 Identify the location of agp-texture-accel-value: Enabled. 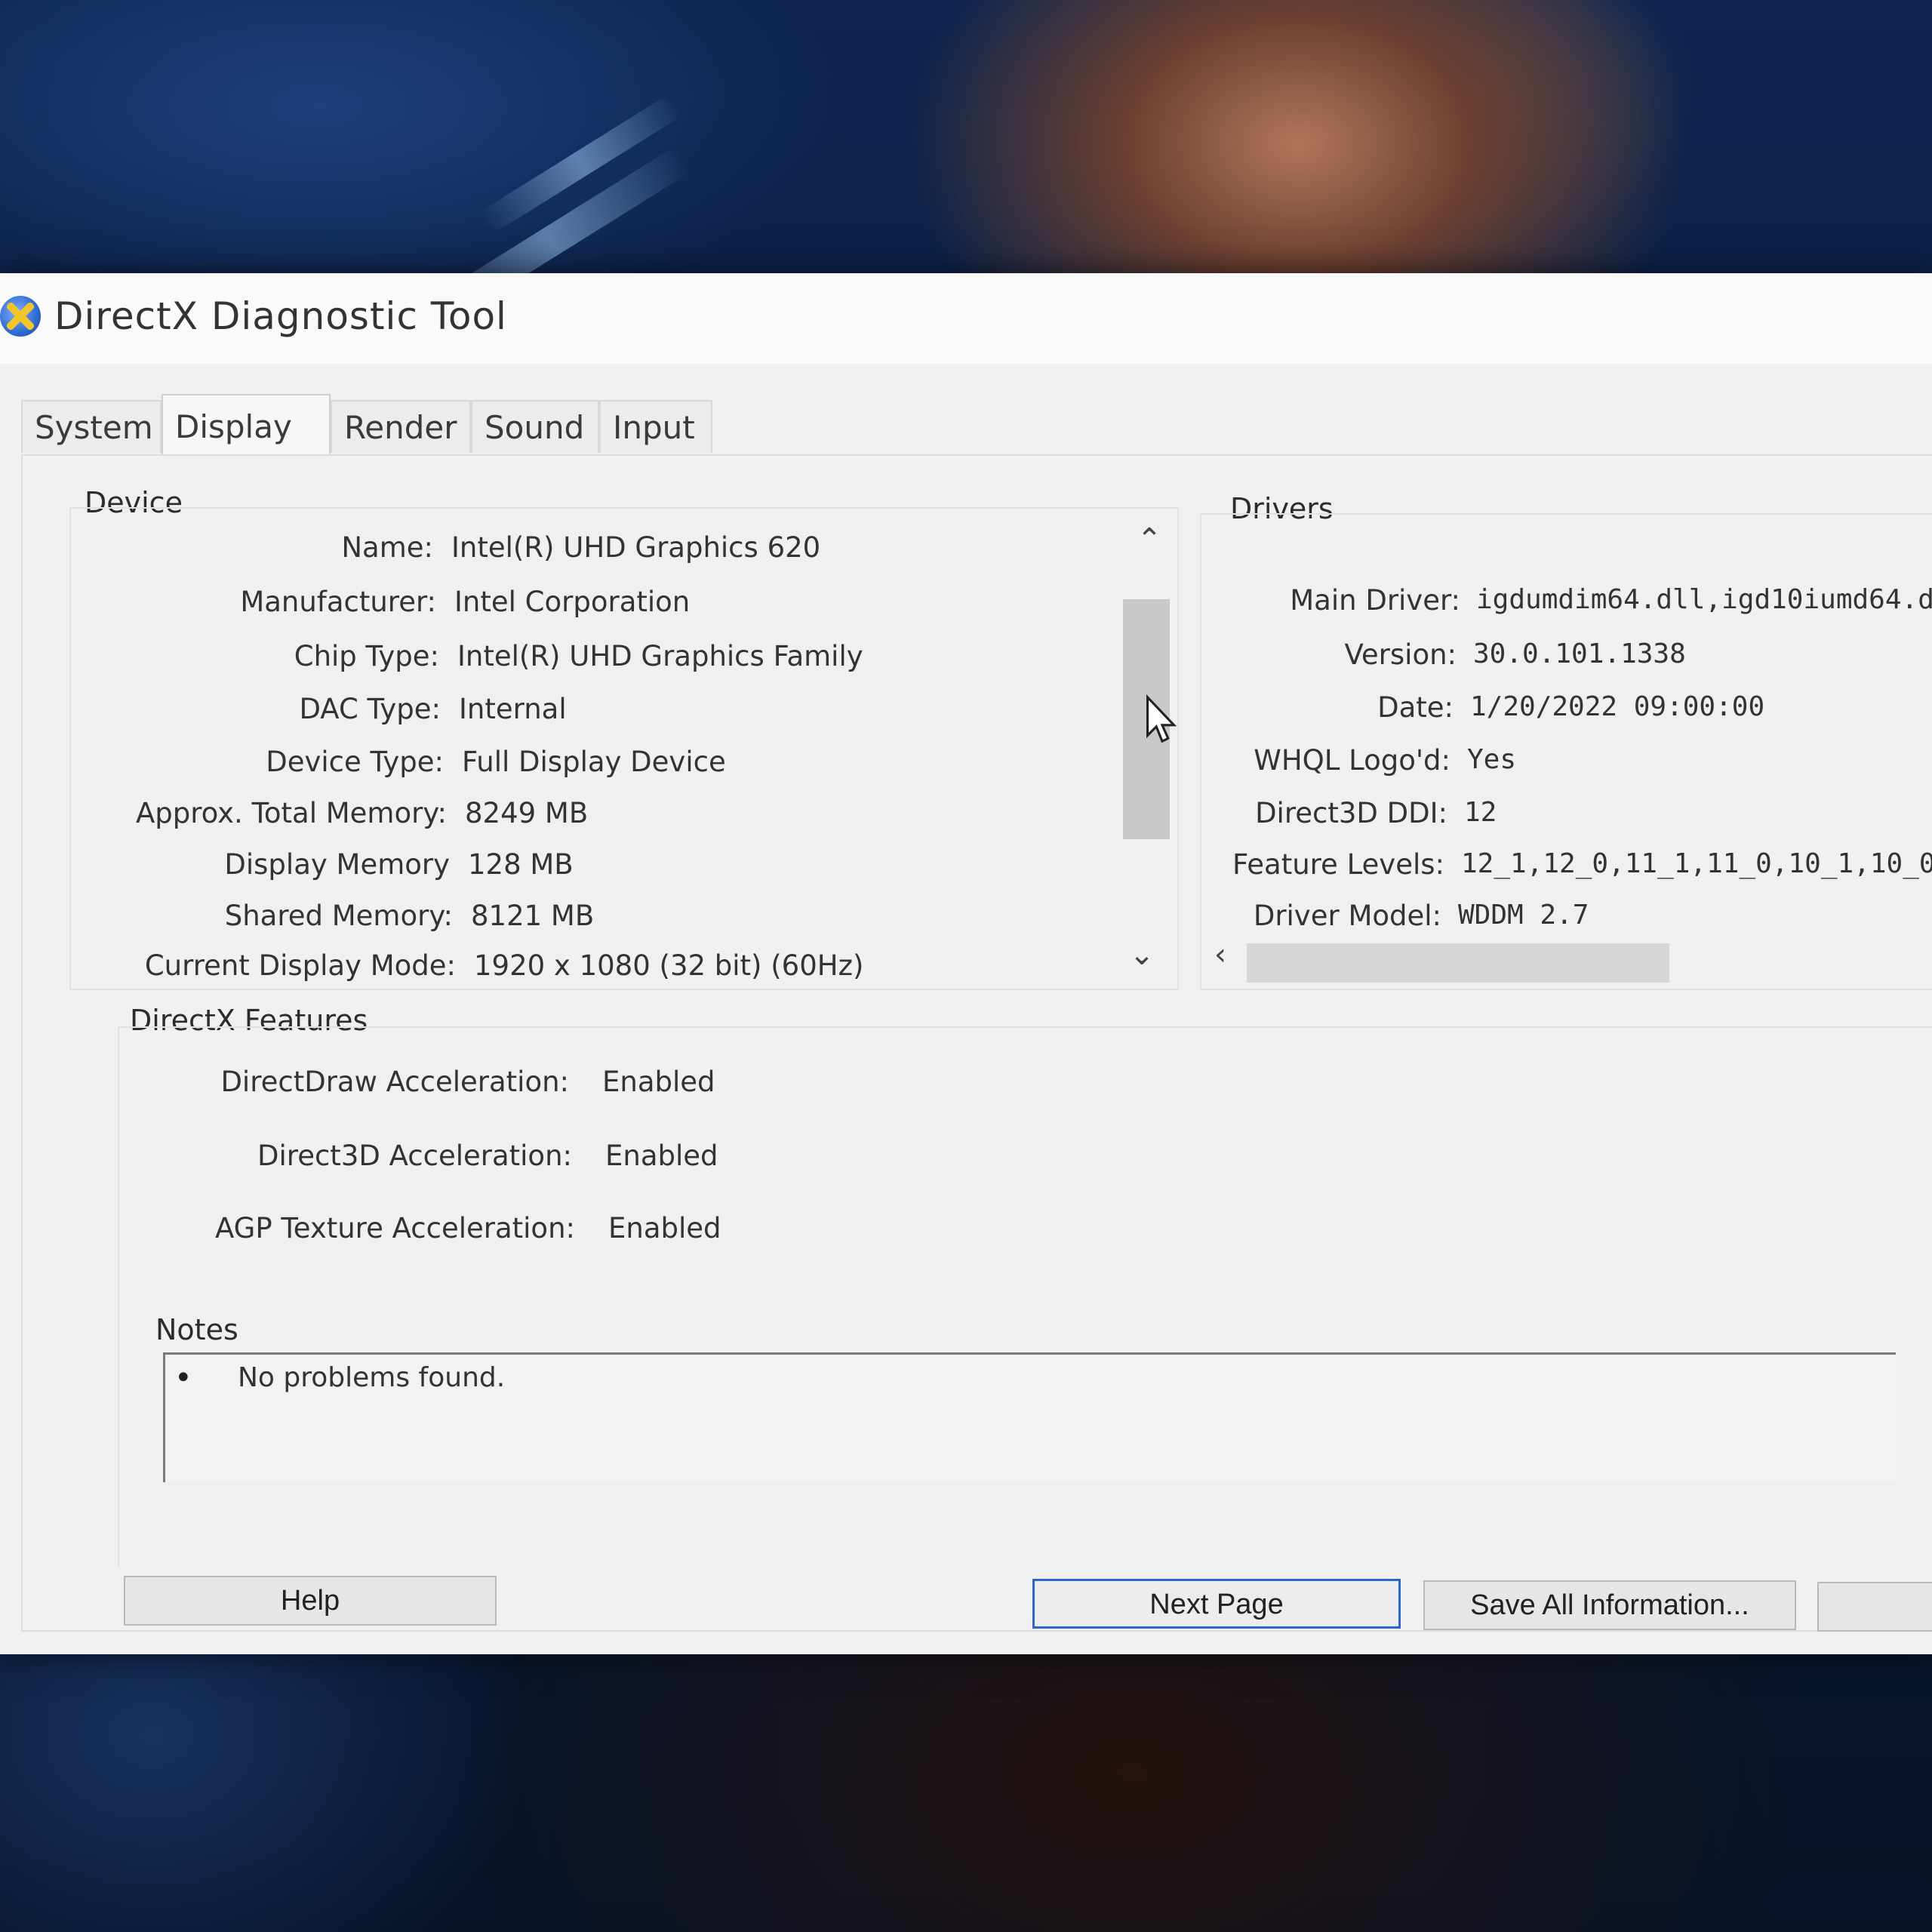
(664, 1228).